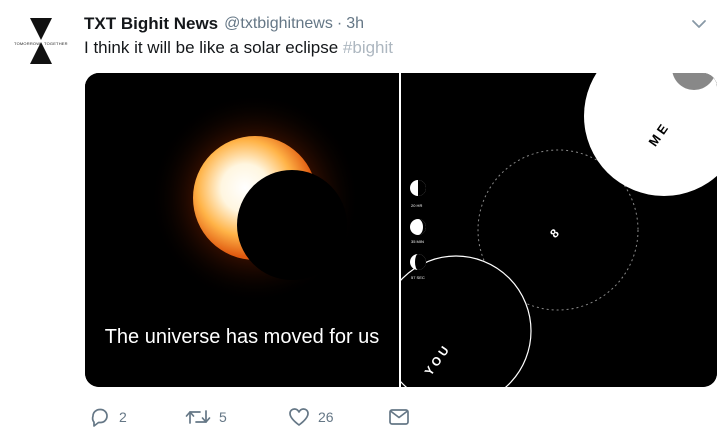 Image resolution: width=727 pixels, height=433 pixels. What do you see at coordinates (416, 205) in the screenshot?
I see `phase-label: 20 HR` at bounding box center [416, 205].